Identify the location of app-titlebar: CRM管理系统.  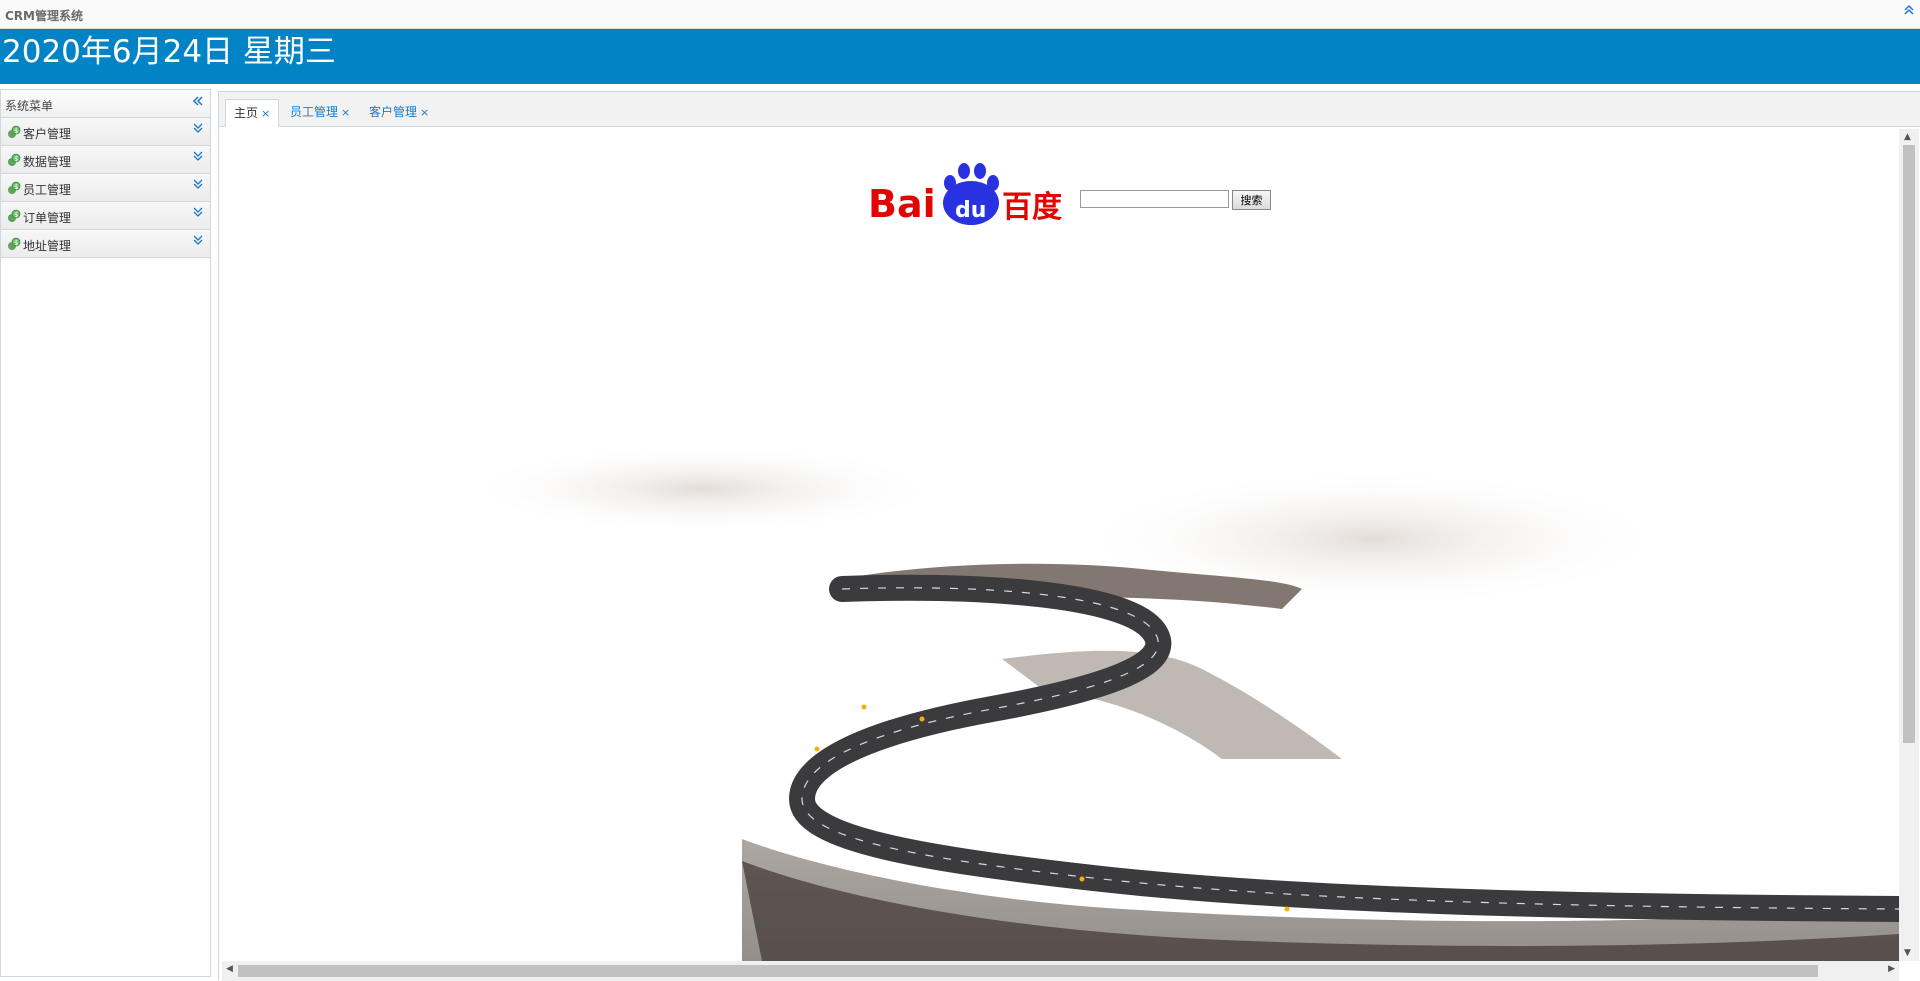
(960, 14).